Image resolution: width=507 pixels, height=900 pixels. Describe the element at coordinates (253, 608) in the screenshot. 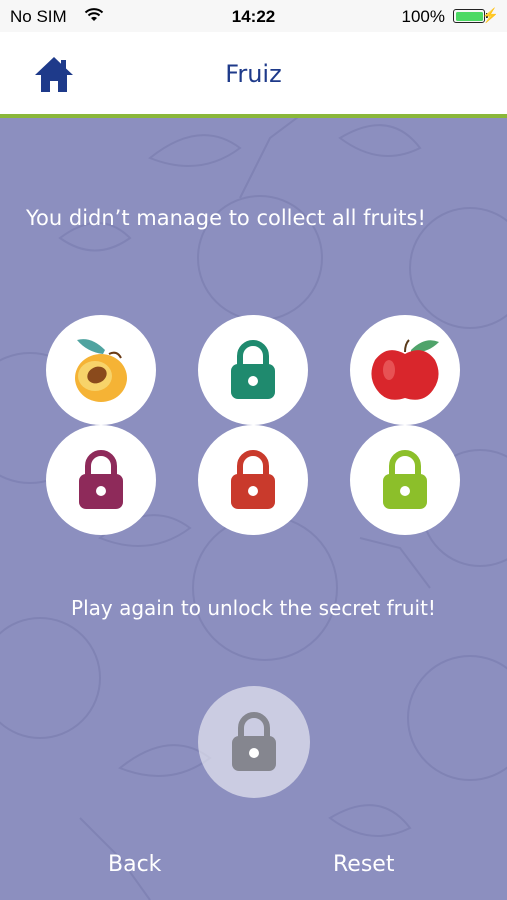

I see `unlock-message: Play again to unlock the secret fruit!` at that location.